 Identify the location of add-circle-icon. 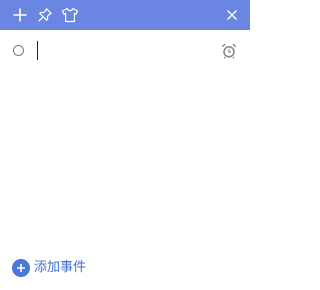
(21, 268).